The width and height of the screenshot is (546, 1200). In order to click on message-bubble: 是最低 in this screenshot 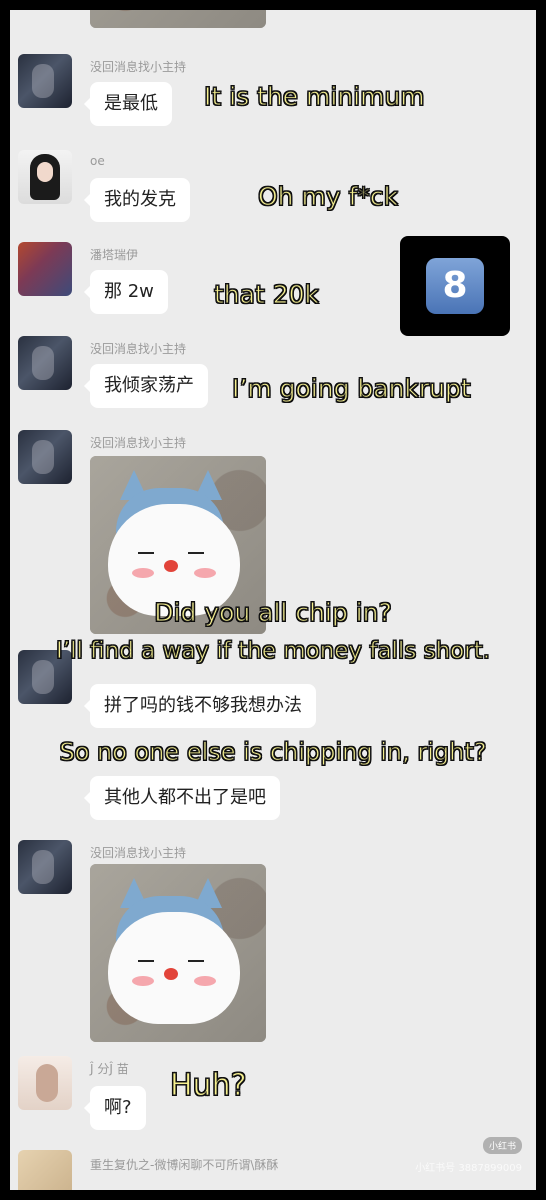, I will do `click(128, 104)`.